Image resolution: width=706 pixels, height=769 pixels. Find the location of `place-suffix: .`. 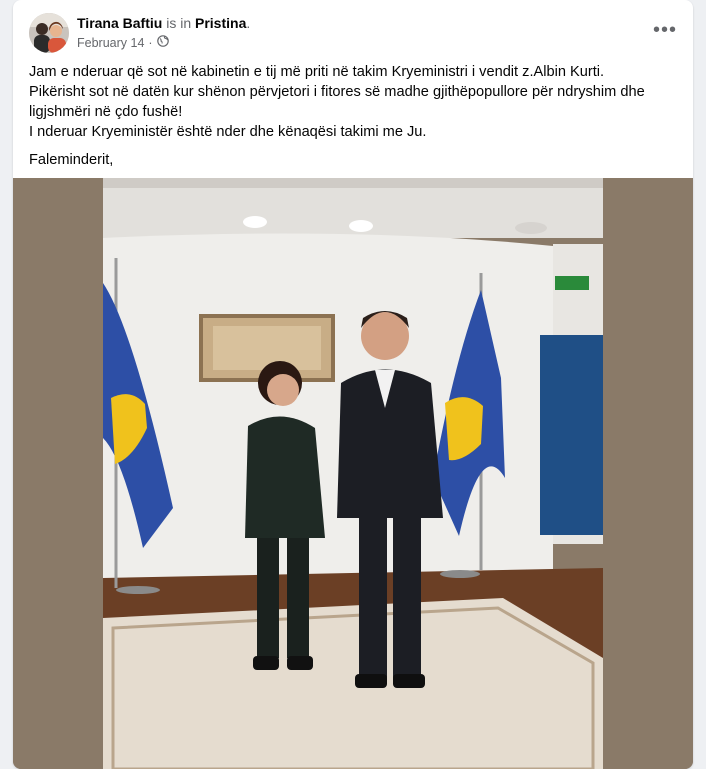

place-suffix: . is located at coordinates (248, 23).